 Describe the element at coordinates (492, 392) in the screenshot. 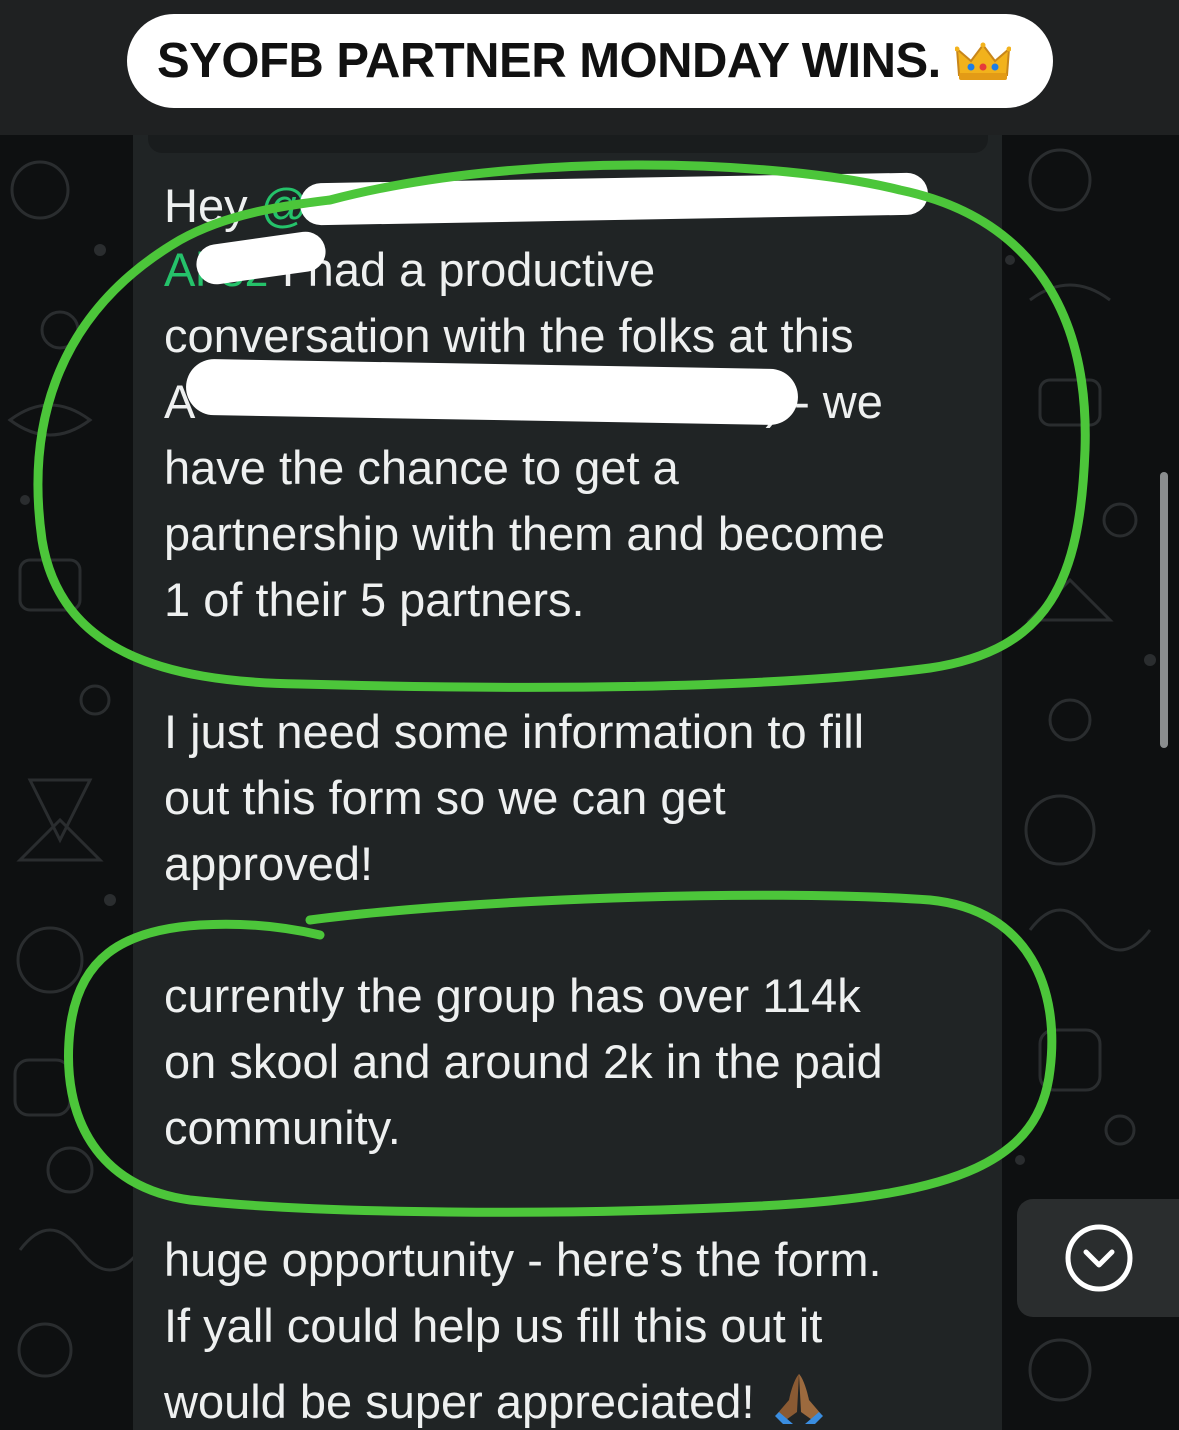

I see `redaction-mark` at that location.